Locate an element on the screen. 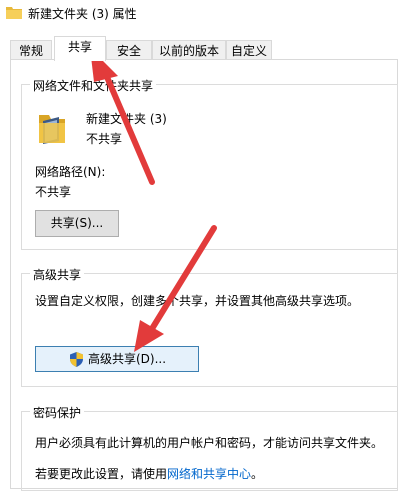 The image size is (398, 491). folder-large-icon is located at coordinates (52, 129).